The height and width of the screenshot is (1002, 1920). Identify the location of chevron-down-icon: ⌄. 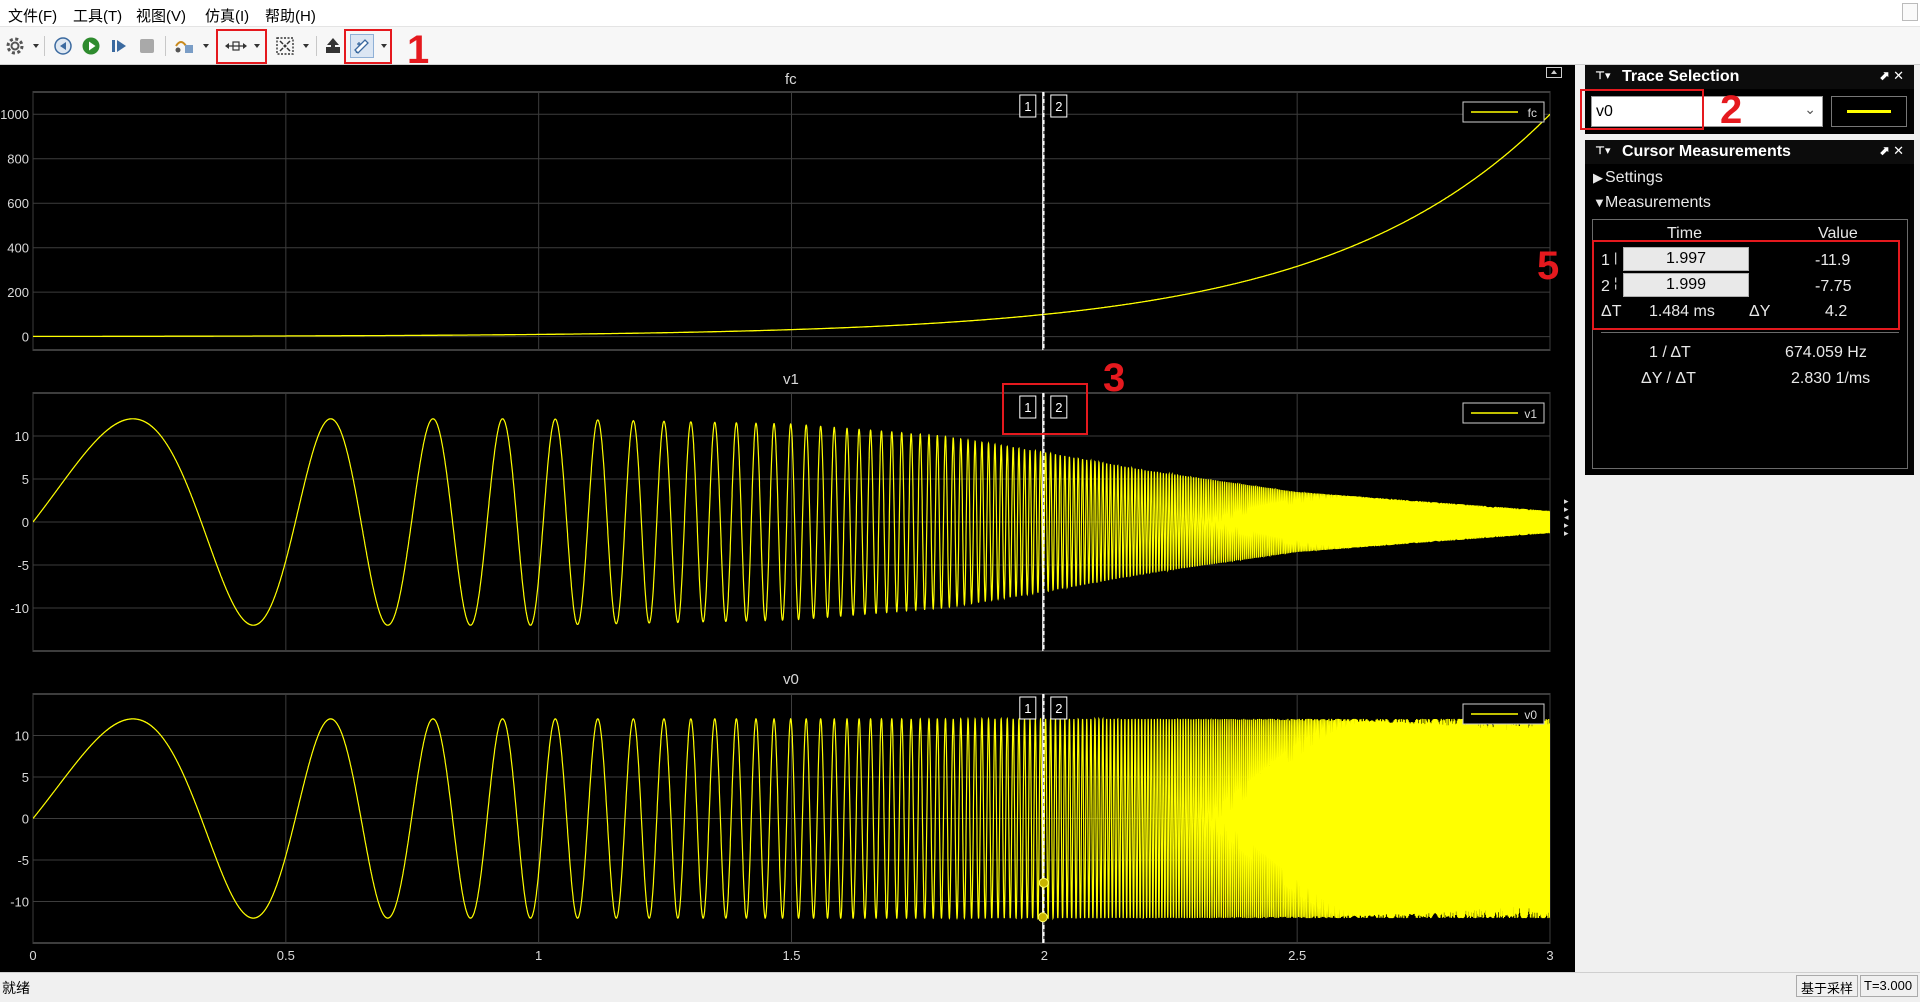
(1810, 109).